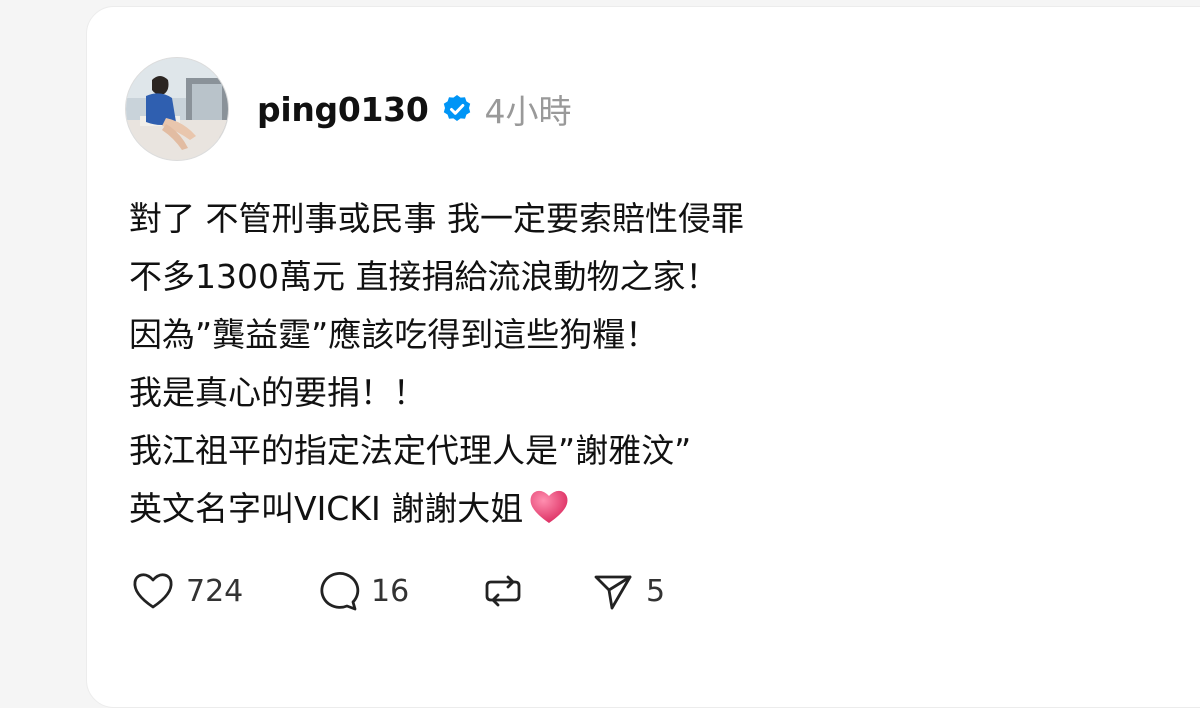 The image size is (1200, 708). What do you see at coordinates (457, 109) in the screenshot?
I see `verified-badge-icon` at bounding box center [457, 109].